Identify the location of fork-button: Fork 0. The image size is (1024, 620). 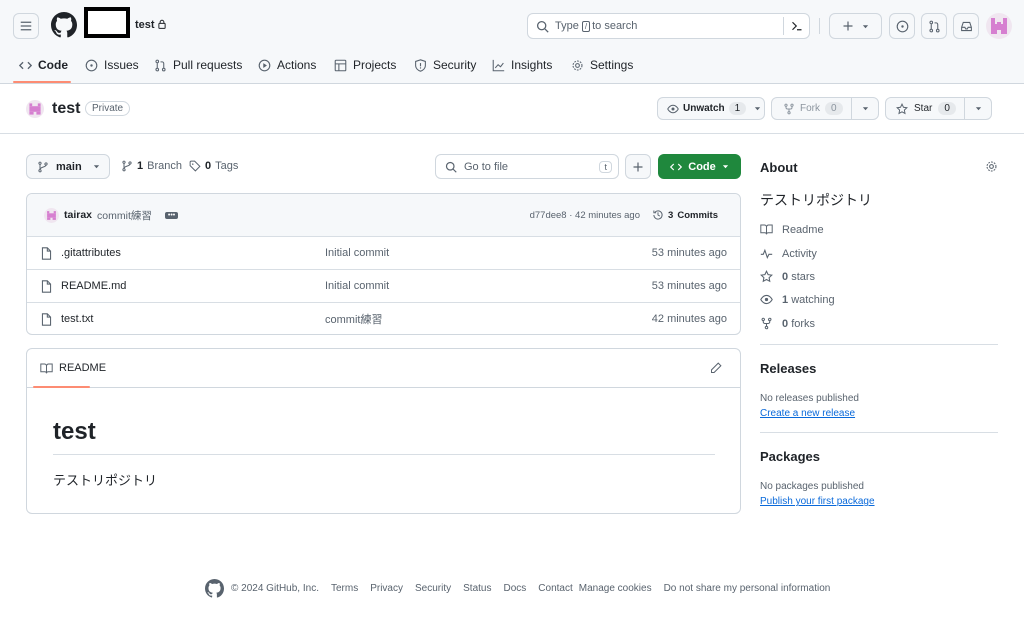
(825, 108).